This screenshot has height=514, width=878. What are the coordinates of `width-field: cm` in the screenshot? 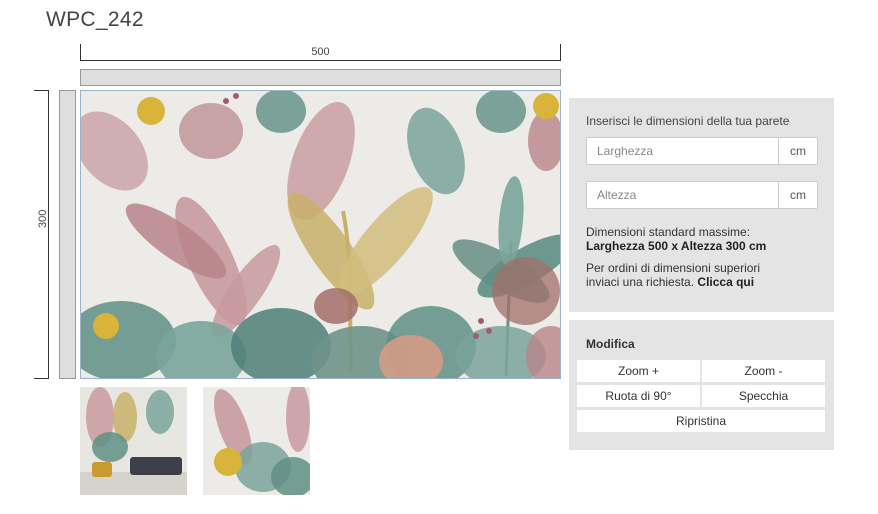 It's located at (702, 151).